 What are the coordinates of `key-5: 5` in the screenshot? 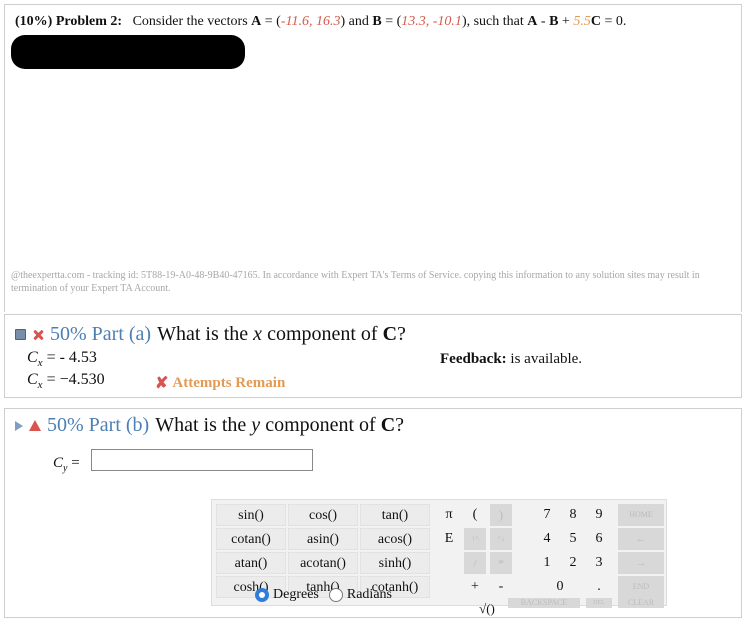 It's located at (573, 539).